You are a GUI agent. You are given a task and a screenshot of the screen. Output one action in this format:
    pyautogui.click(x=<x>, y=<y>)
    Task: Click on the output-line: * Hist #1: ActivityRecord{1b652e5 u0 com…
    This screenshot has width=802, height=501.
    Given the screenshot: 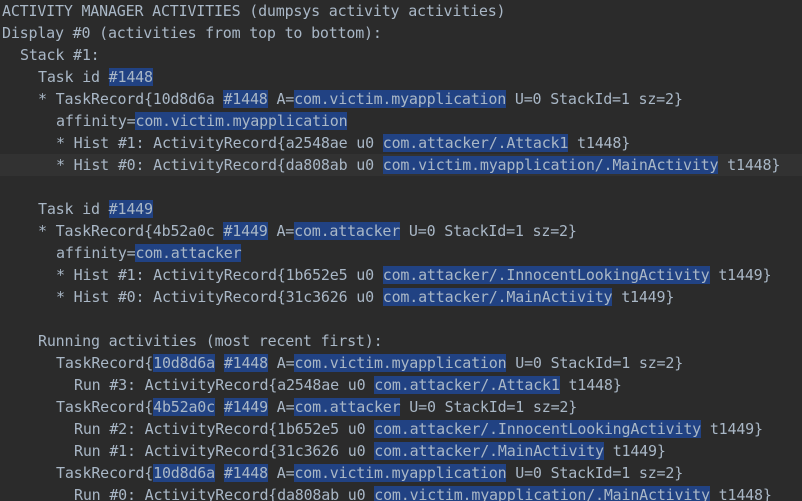 What is the action you would take?
    pyautogui.click(x=401, y=275)
    